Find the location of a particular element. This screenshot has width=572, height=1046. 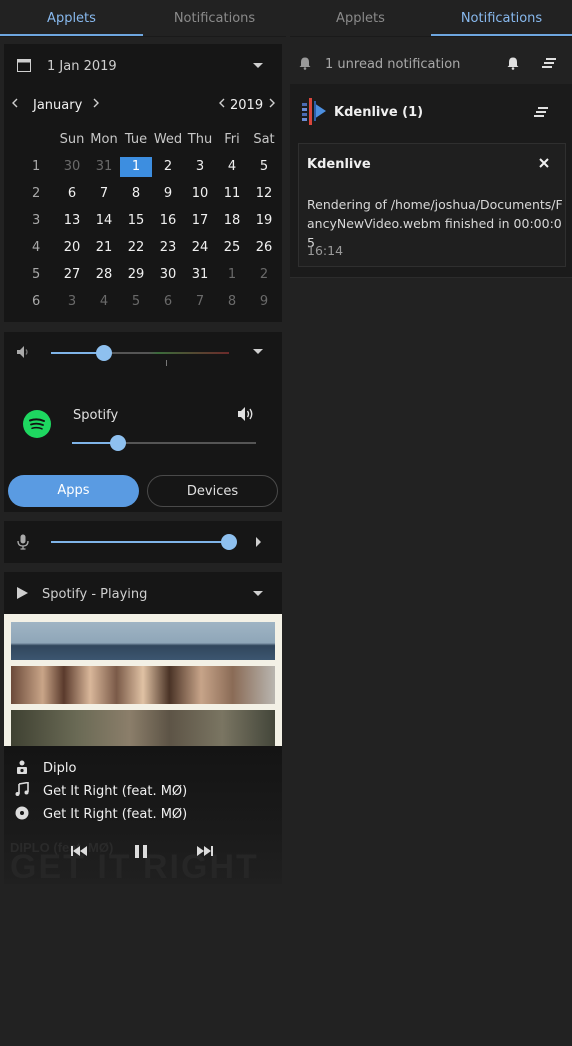

calendar-day: 25 is located at coordinates (232, 247).